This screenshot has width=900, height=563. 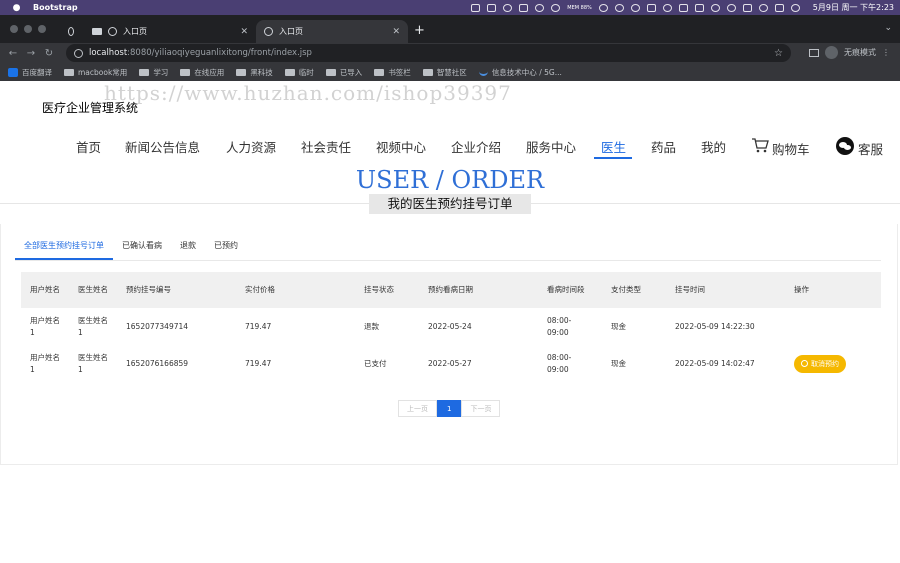 What do you see at coordinates (417, 408) in the screenshot?
I see `prev-page-button: 上一页` at bounding box center [417, 408].